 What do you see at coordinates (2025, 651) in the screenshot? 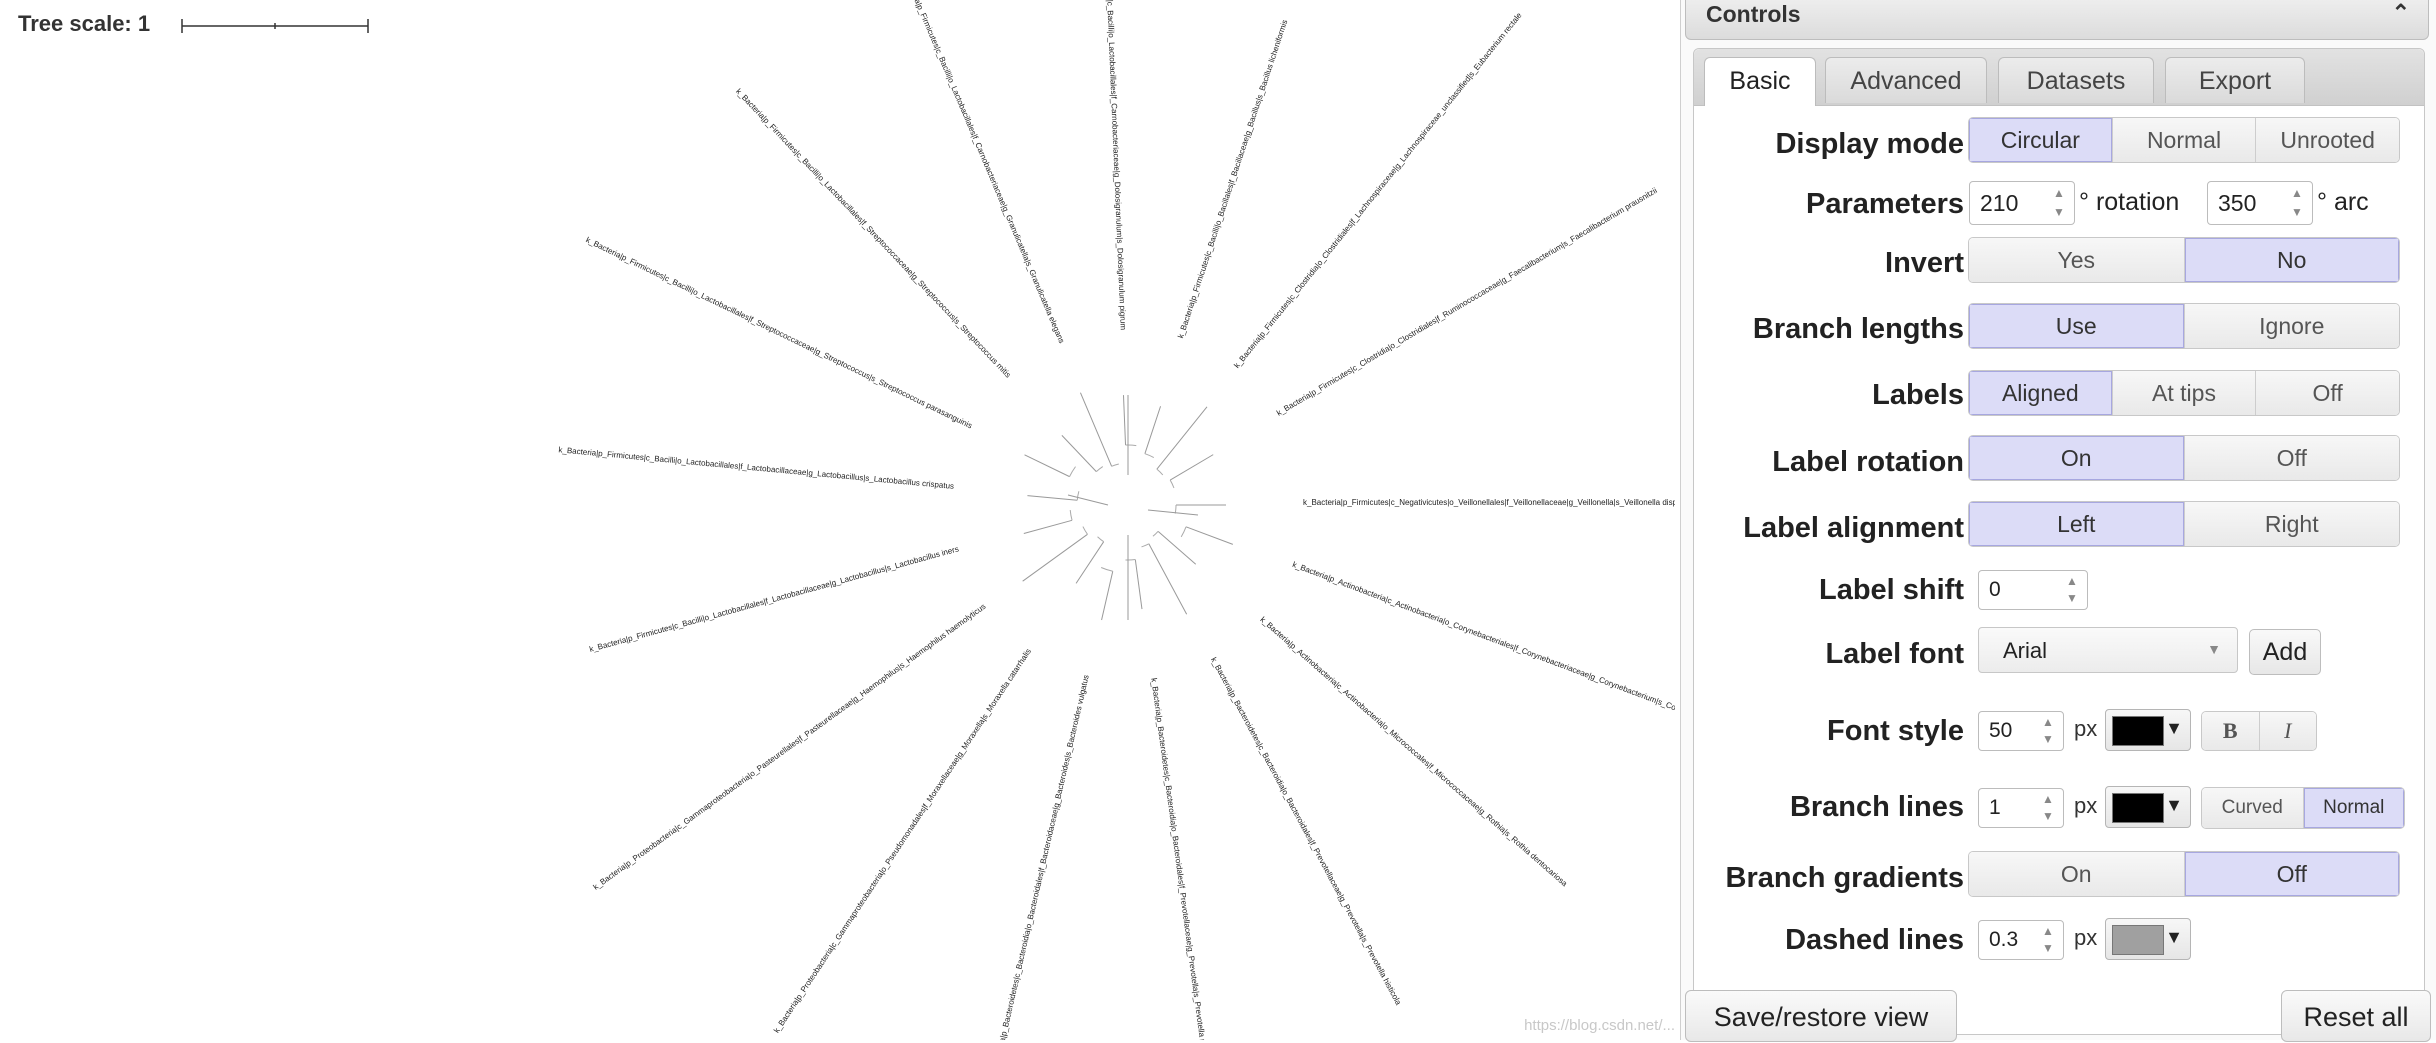
I see `label-font-value: Arial` at bounding box center [2025, 651].